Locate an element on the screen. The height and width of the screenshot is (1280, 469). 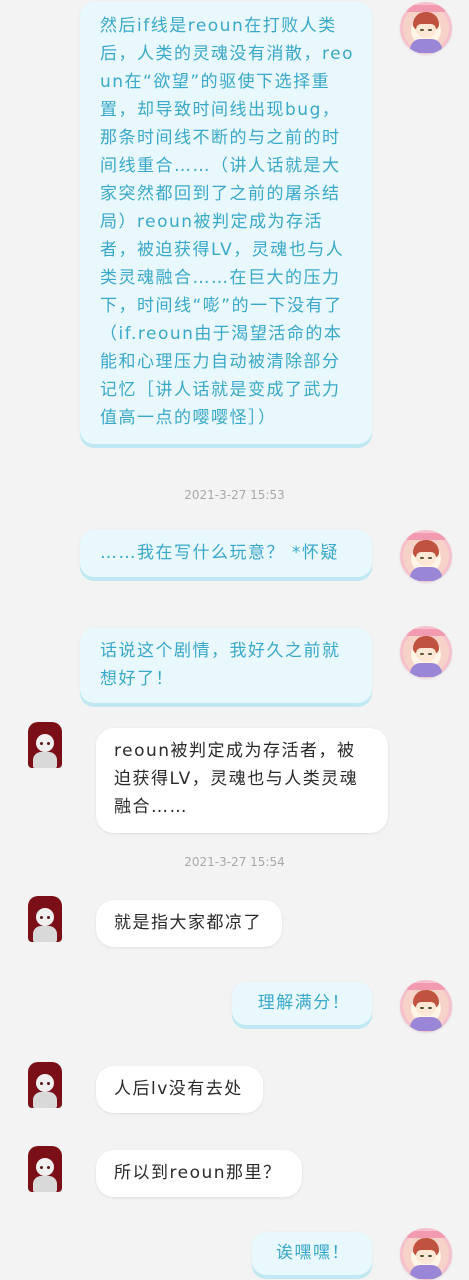
message-bubble-received: 所以到reoun那里？ is located at coordinates (199, 1173).